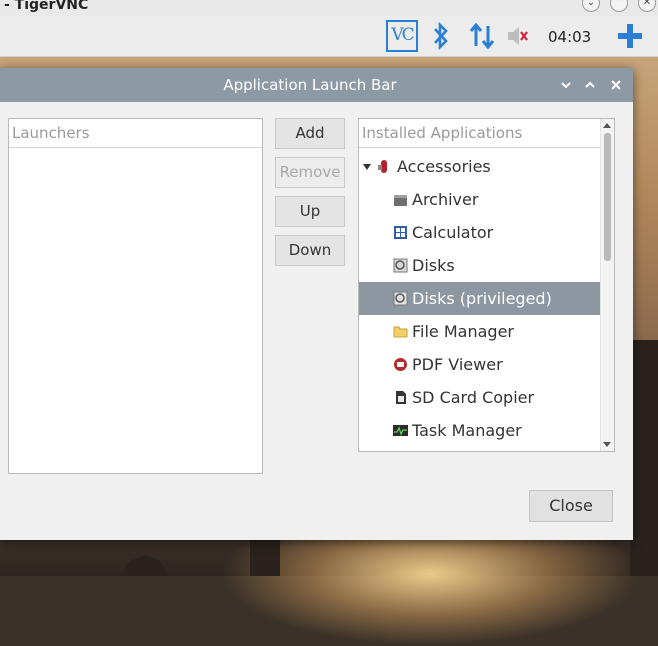 This screenshot has width=658, height=646. I want to click on up-button: Up, so click(310, 211).